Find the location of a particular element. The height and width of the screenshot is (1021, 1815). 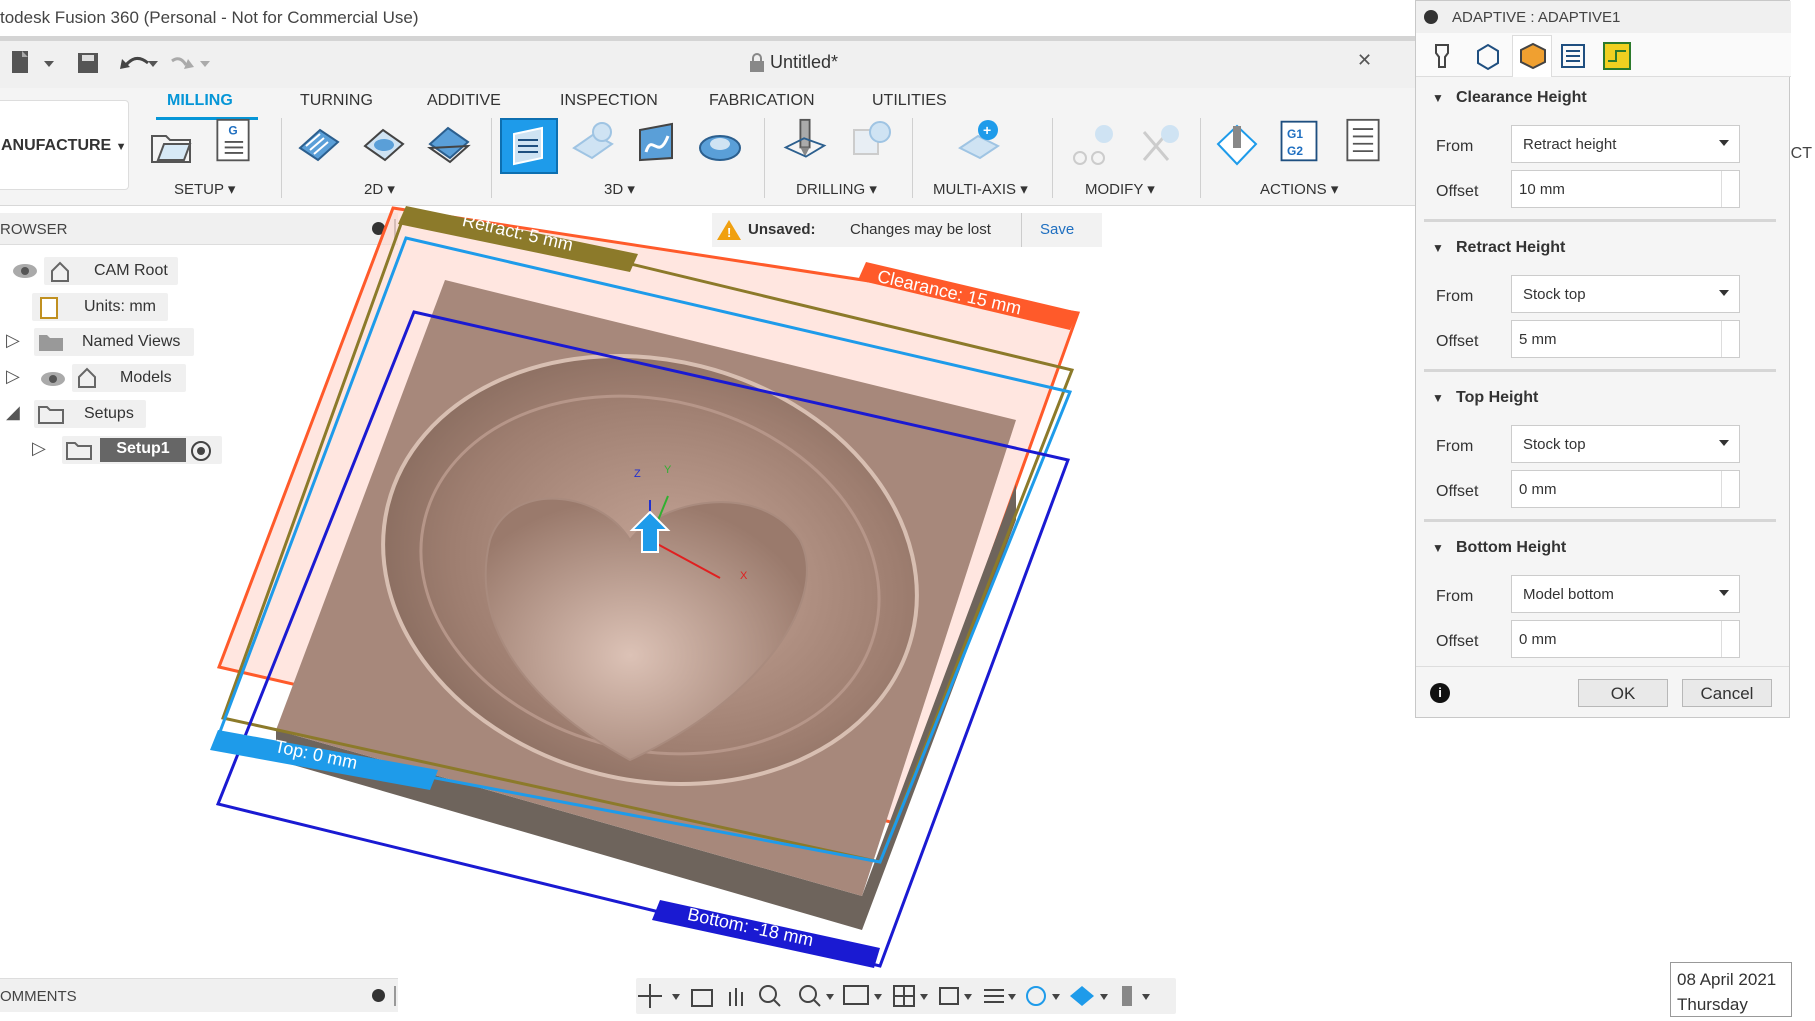

zoom-window-icon is located at coordinates (816, 996).